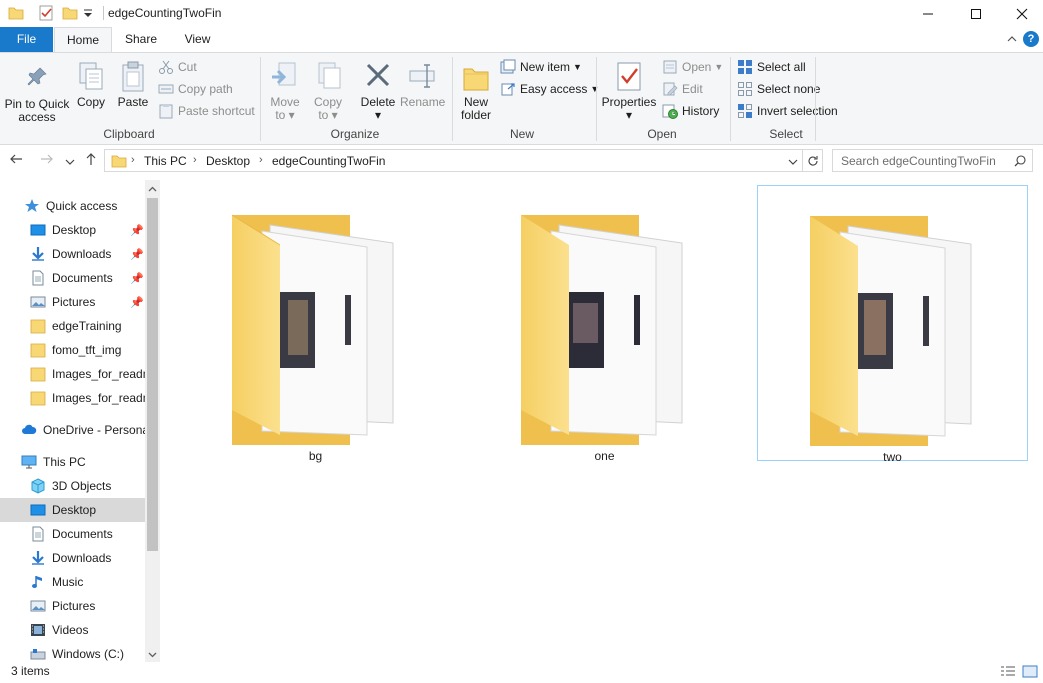 The height and width of the screenshot is (683, 1043). Describe the element at coordinates (72, 430) in the screenshot. I see `nav-onedrive: OneDrive - Persona` at that location.